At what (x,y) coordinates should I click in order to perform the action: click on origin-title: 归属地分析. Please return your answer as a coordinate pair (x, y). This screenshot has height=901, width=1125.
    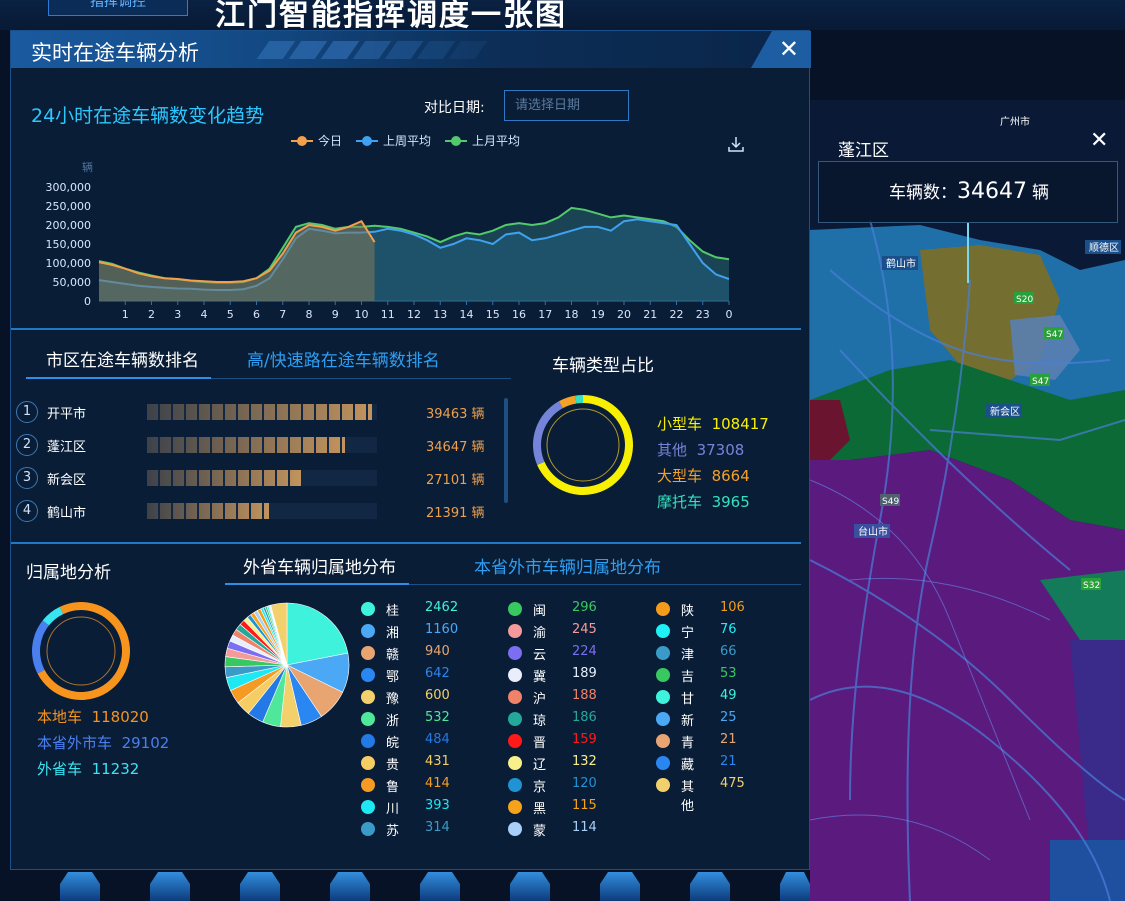
    Looking at the image, I should click on (68, 573).